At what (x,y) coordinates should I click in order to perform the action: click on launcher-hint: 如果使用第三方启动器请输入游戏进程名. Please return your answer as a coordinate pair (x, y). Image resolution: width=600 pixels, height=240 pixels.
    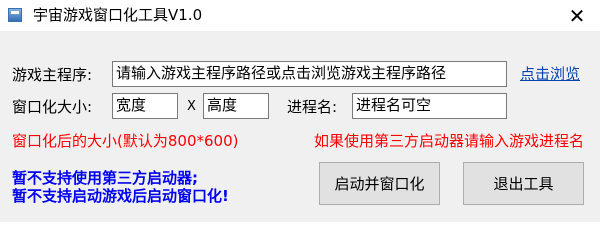
    Looking at the image, I should click on (449, 141).